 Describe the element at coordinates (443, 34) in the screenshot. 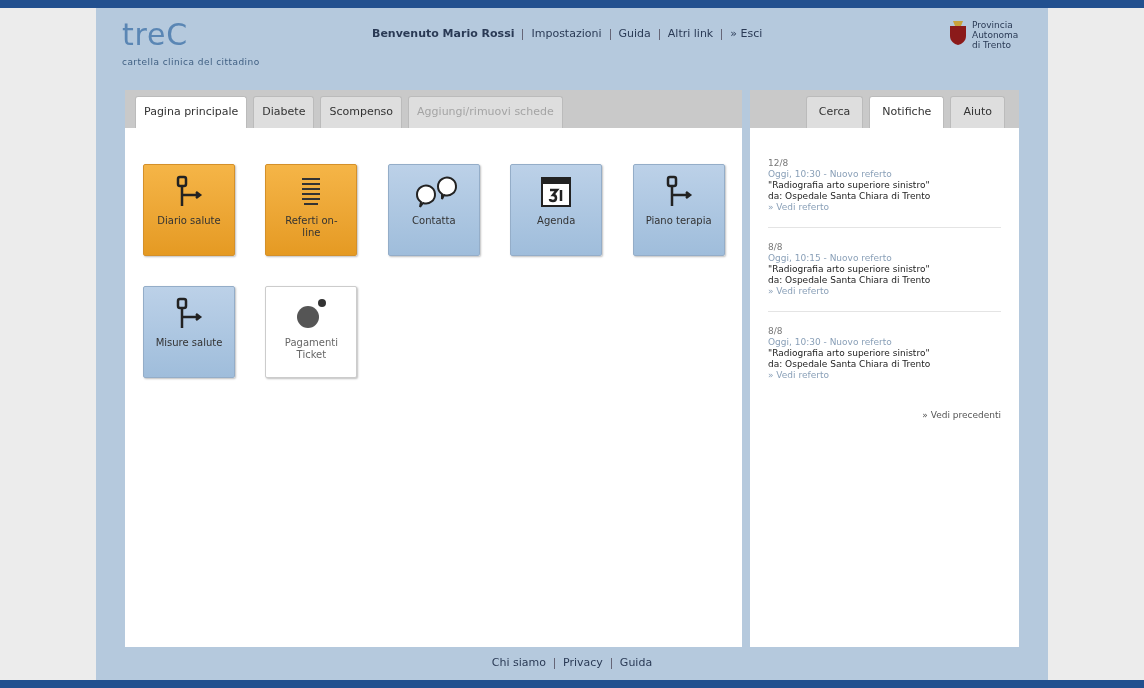

I see `welcome-text: Benvenuto Mario Rossi` at that location.